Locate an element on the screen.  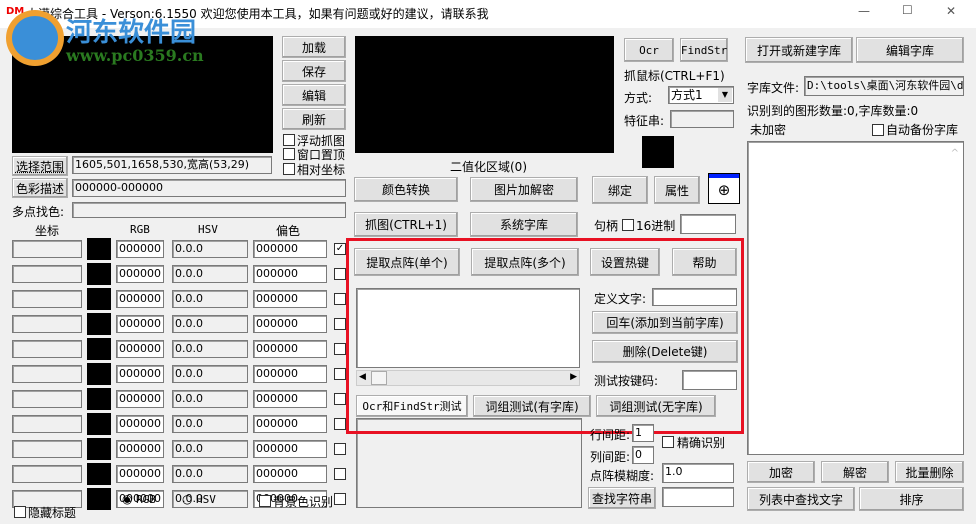
batch-delete-button: 批量删除 is located at coordinates (929, 472).